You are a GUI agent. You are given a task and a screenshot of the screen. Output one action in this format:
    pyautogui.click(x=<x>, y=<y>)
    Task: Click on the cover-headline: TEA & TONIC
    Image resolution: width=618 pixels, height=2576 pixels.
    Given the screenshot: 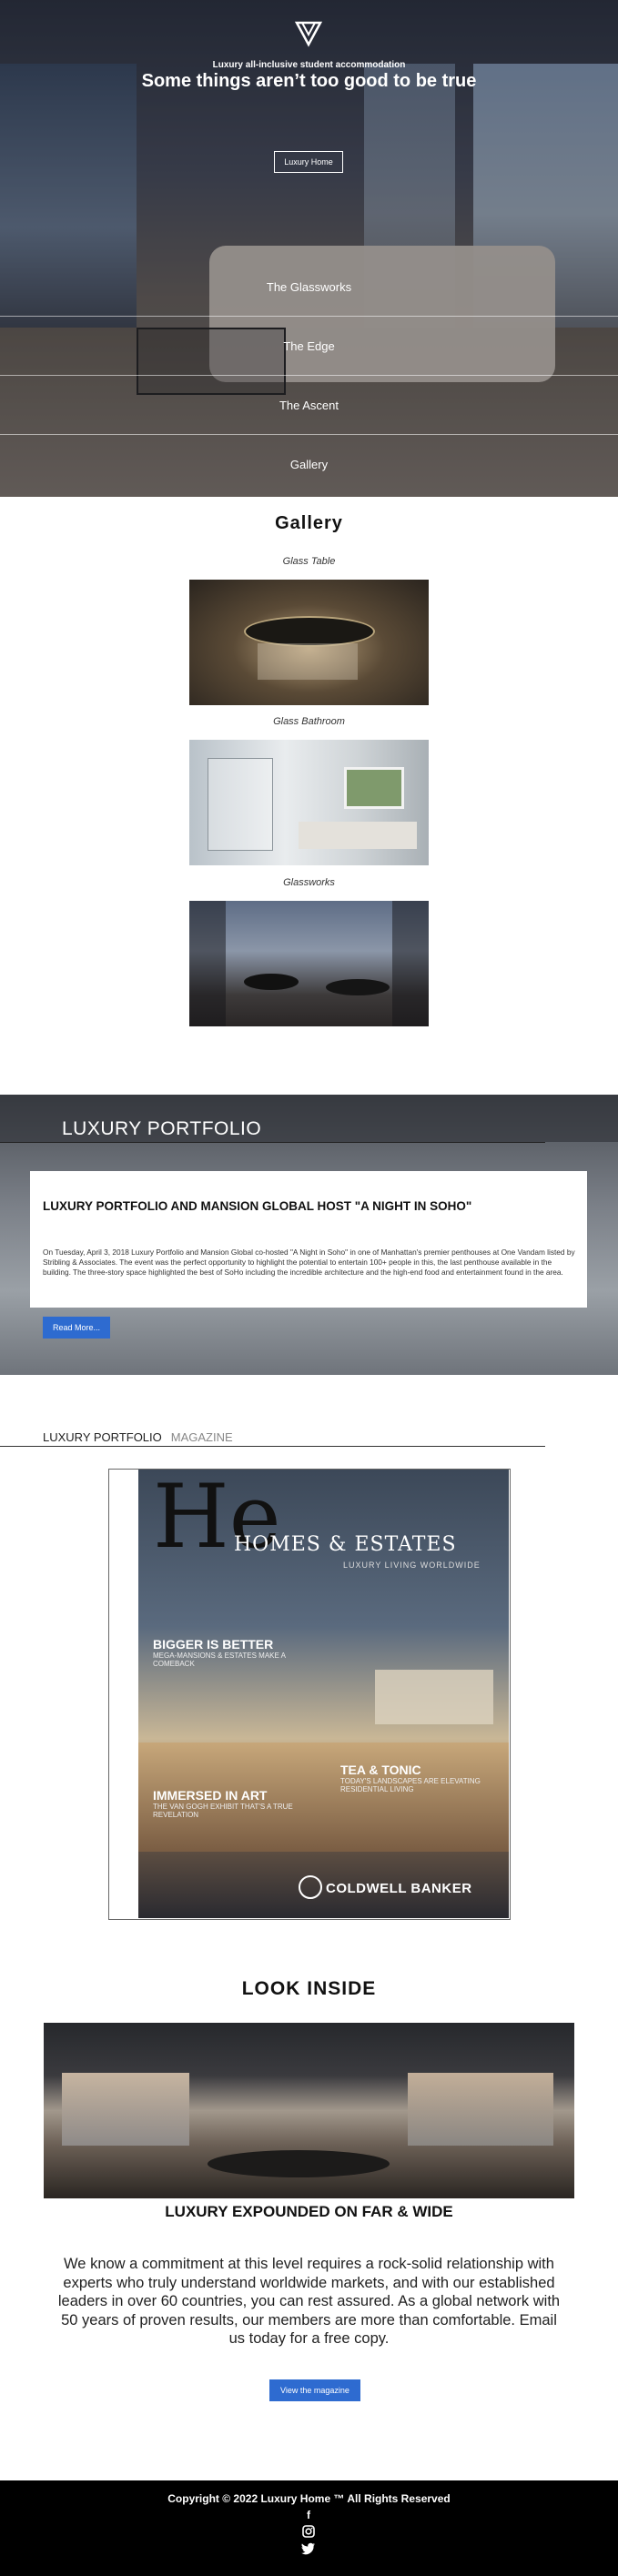 What is the action you would take?
    pyautogui.click(x=381, y=1770)
    